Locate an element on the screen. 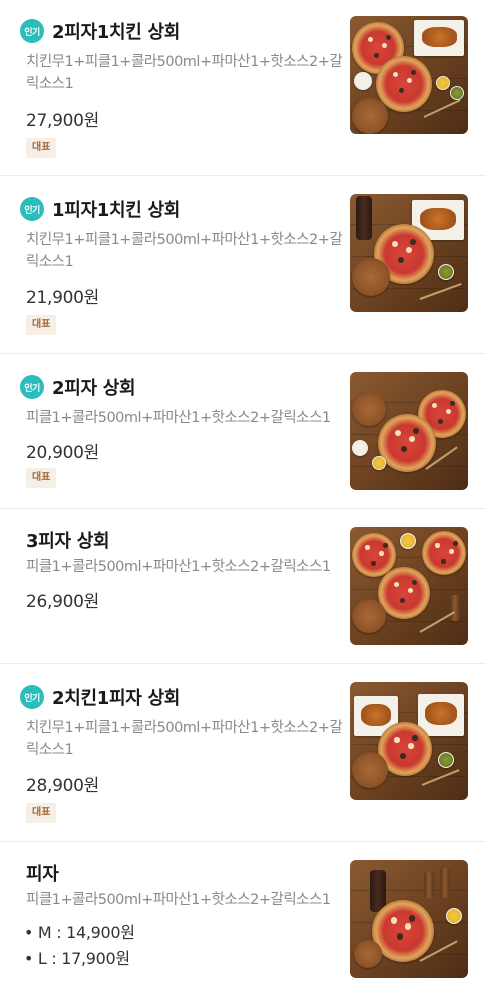  menu-item-title-row: 피자 is located at coordinates (39, 873).